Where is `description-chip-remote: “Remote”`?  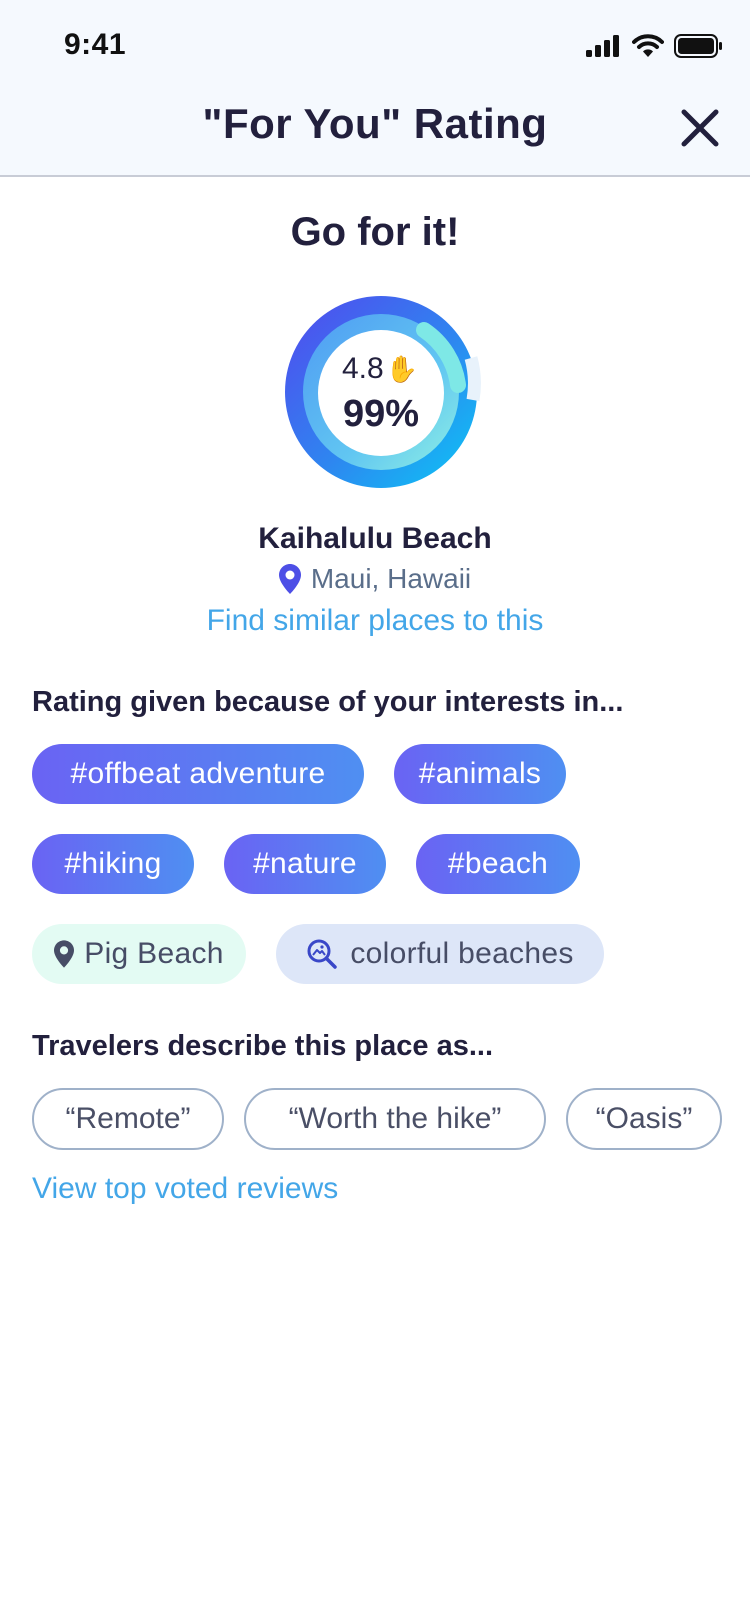 description-chip-remote: “Remote” is located at coordinates (128, 1119).